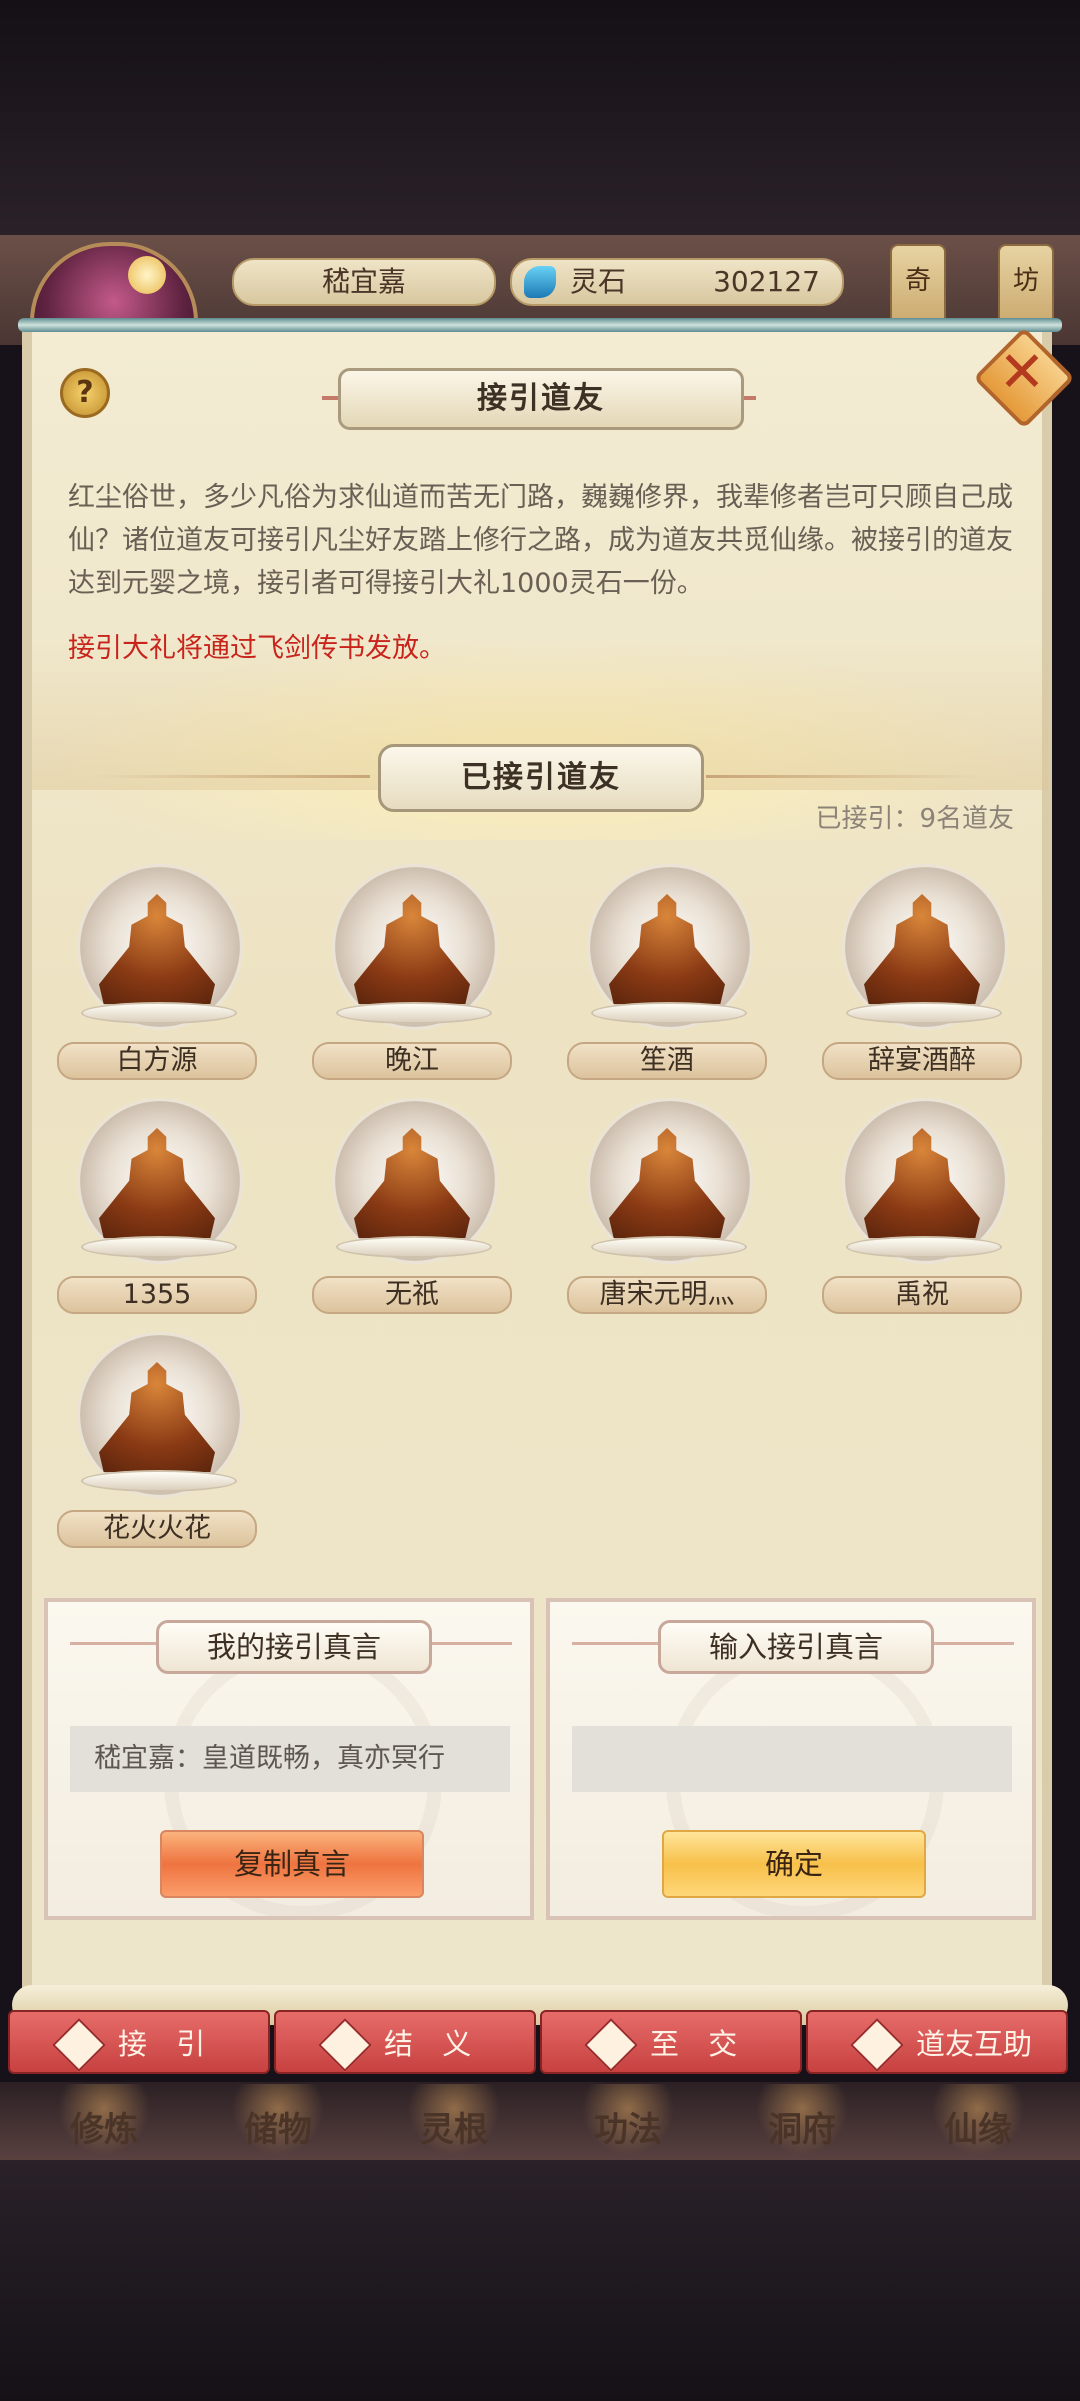  Describe the element at coordinates (922, 1295) in the screenshot. I see `friend-name: 禹祝` at that location.